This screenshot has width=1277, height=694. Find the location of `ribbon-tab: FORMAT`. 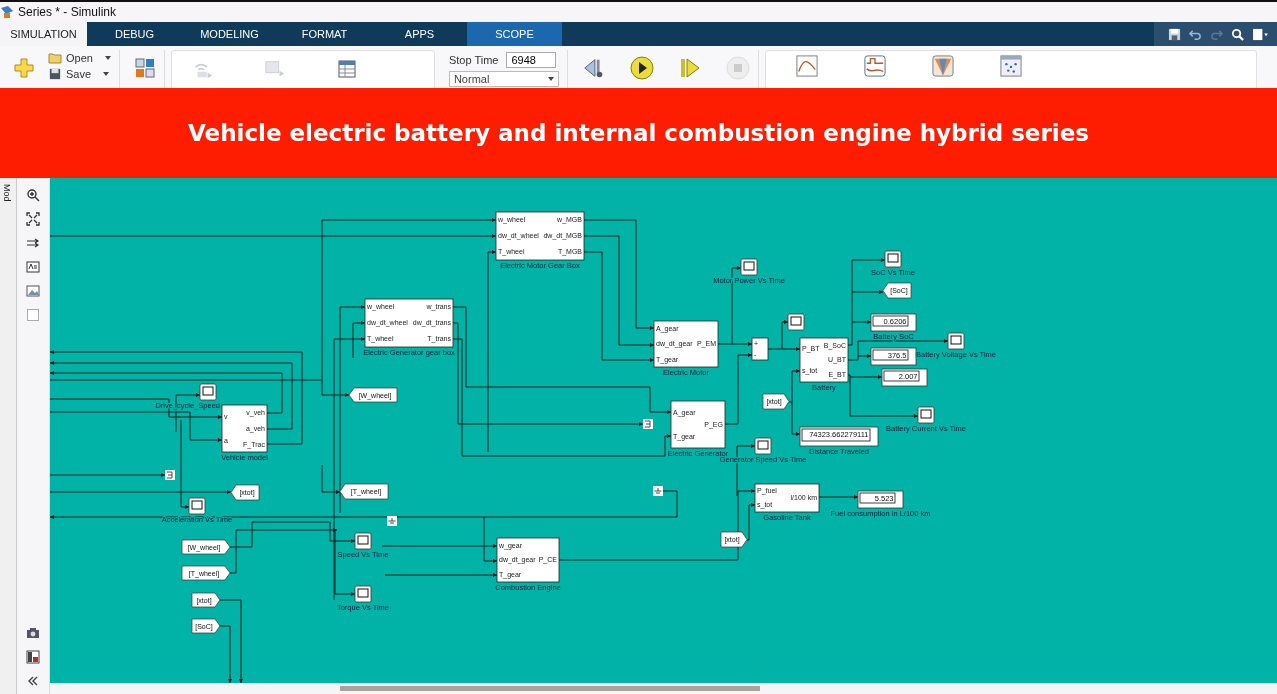

ribbon-tab: FORMAT is located at coordinates (324, 34).